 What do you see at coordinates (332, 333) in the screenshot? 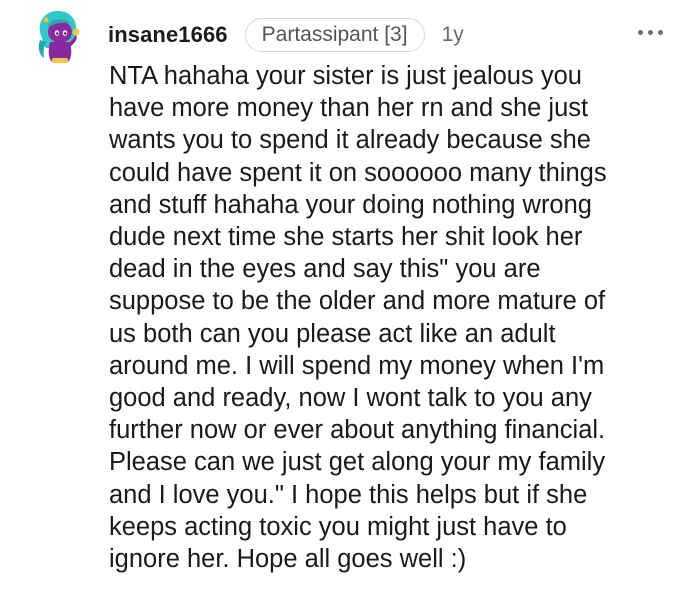
I see `comment-body-line: us both can you please act like an adult` at bounding box center [332, 333].